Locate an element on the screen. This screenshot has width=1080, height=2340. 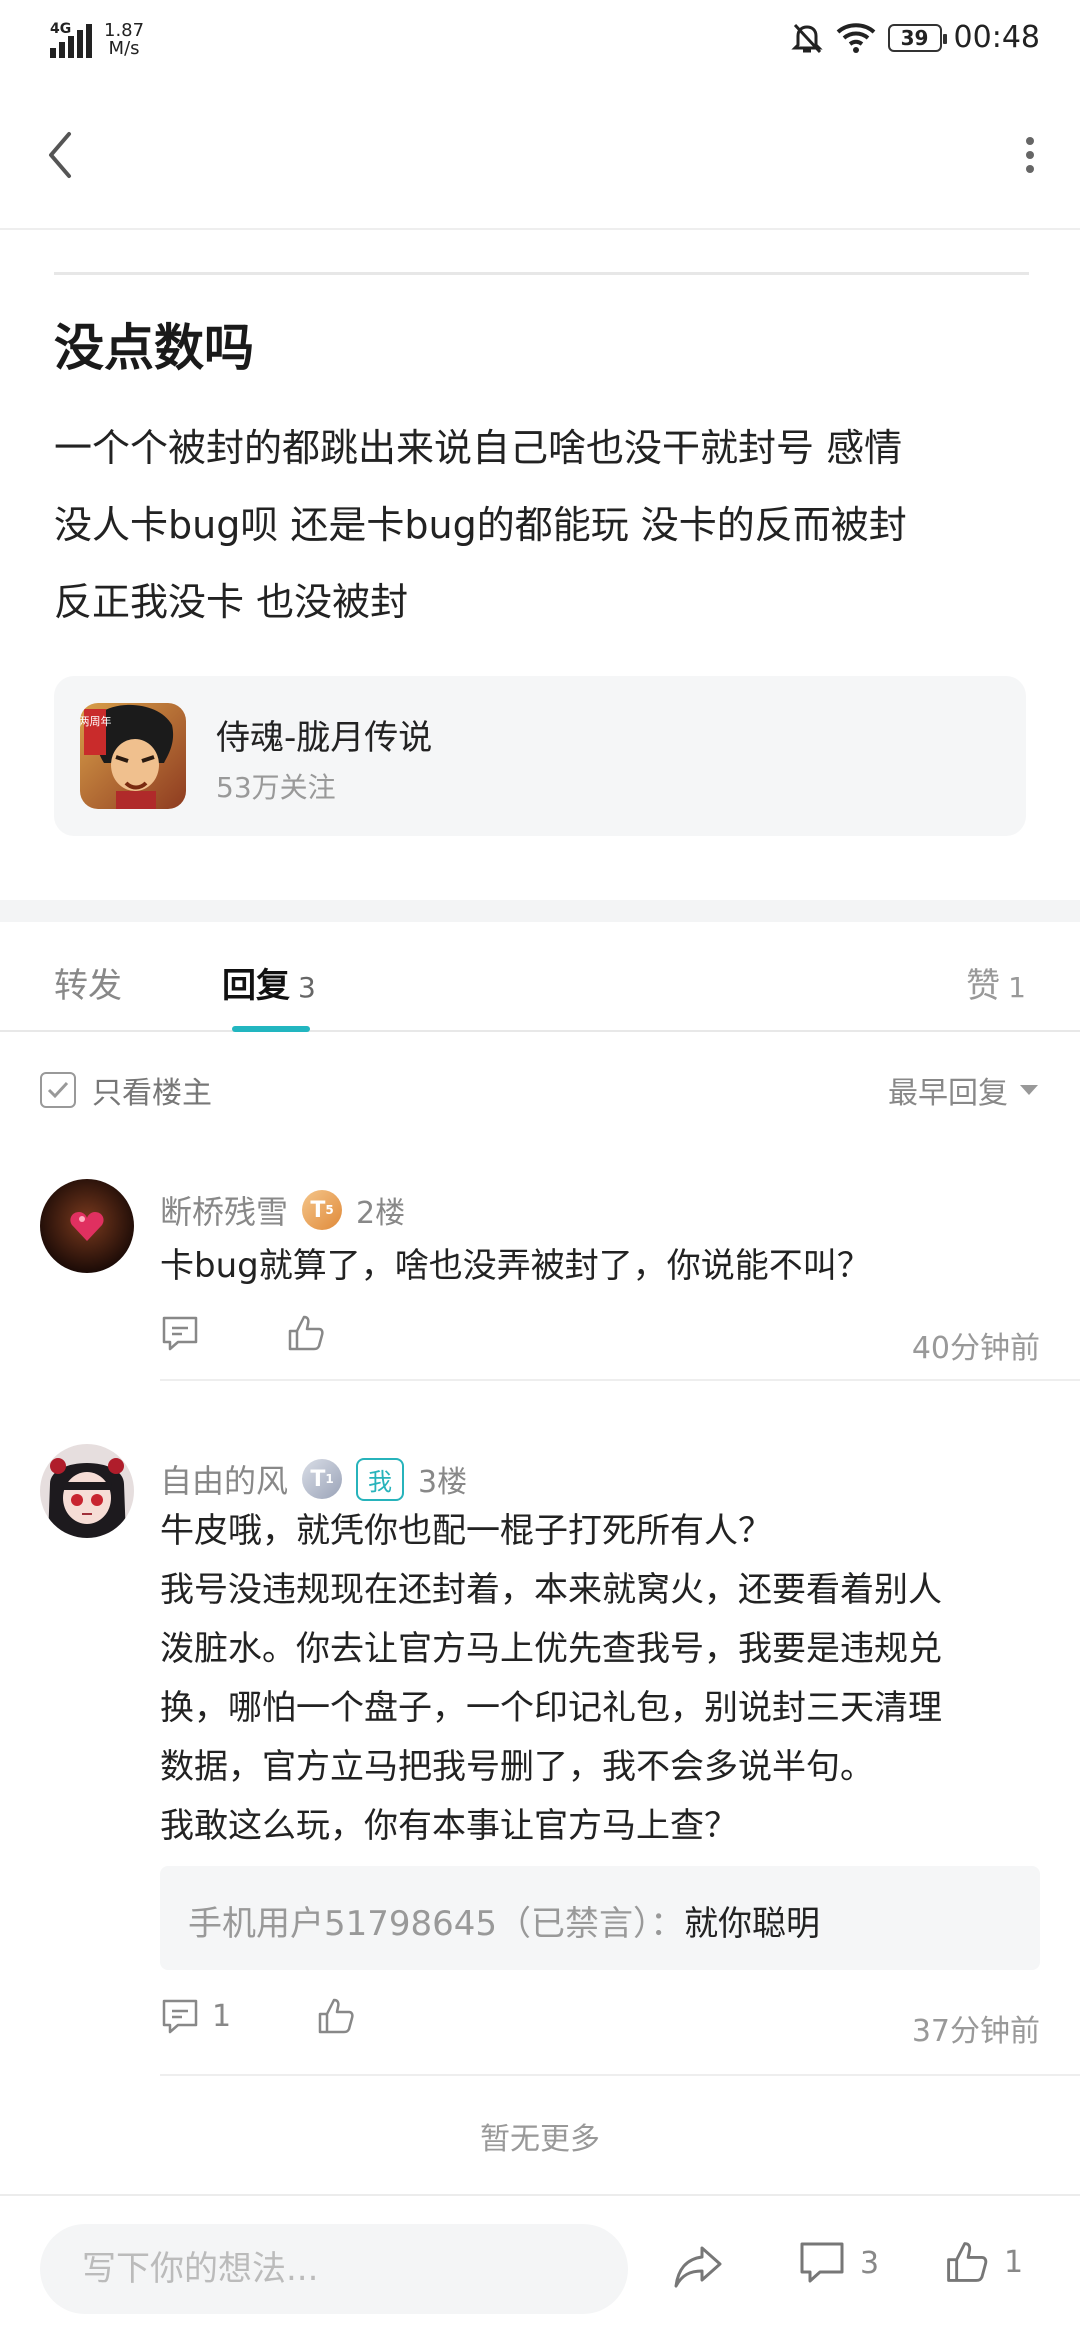
active-tab-indicator is located at coordinates (271, 1029).